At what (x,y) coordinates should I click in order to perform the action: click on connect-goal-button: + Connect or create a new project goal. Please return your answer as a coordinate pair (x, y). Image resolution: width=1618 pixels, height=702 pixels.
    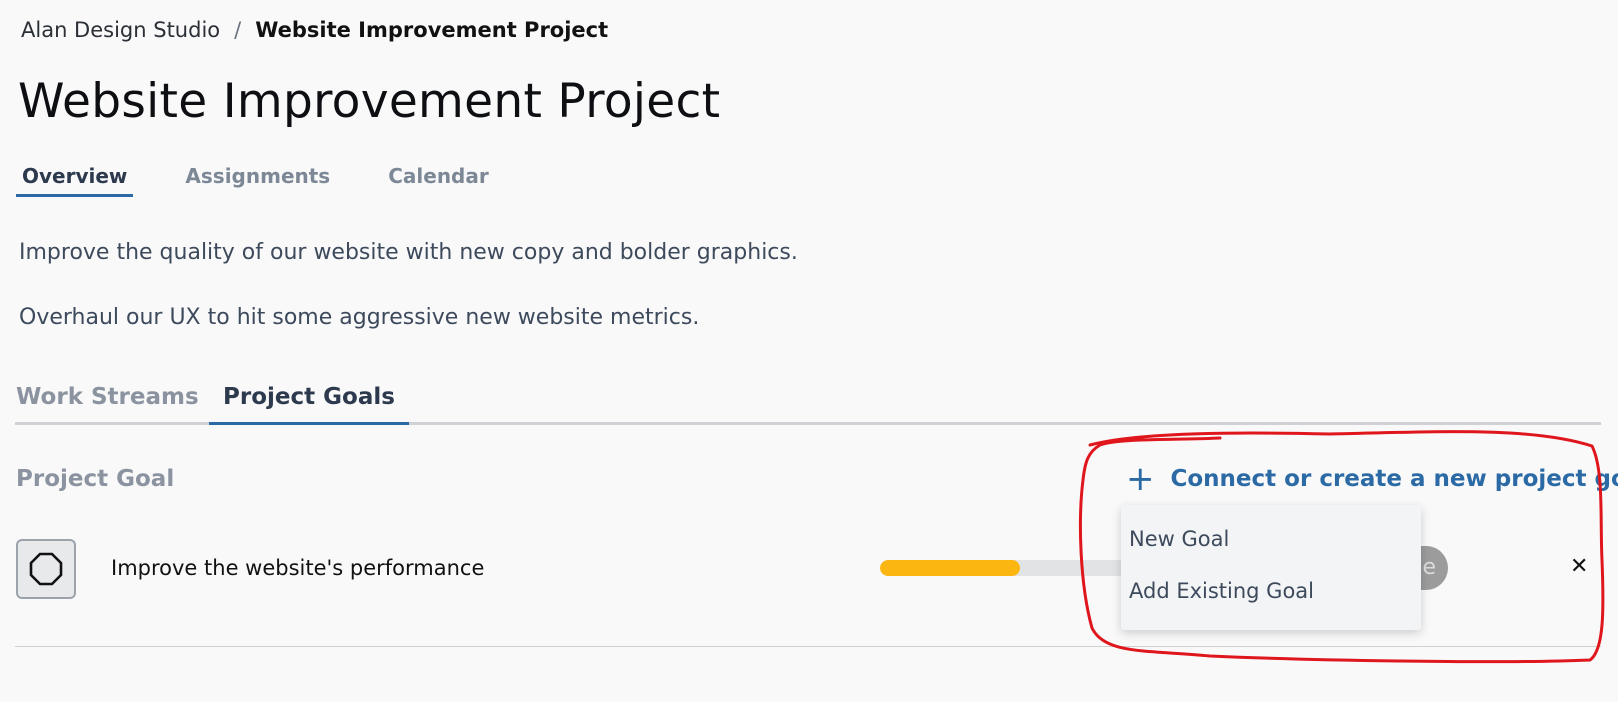
    Looking at the image, I should click on (1372, 479).